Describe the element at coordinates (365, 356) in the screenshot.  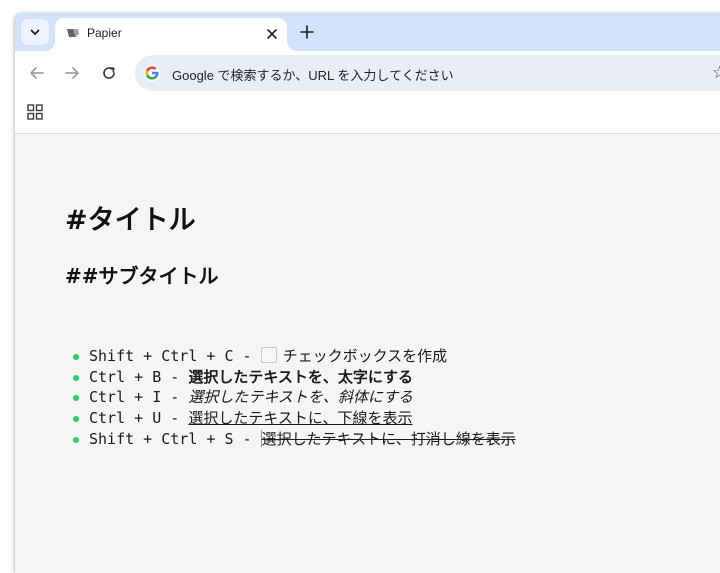
I see `shortcut-description: チェックボックスを作成` at that location.